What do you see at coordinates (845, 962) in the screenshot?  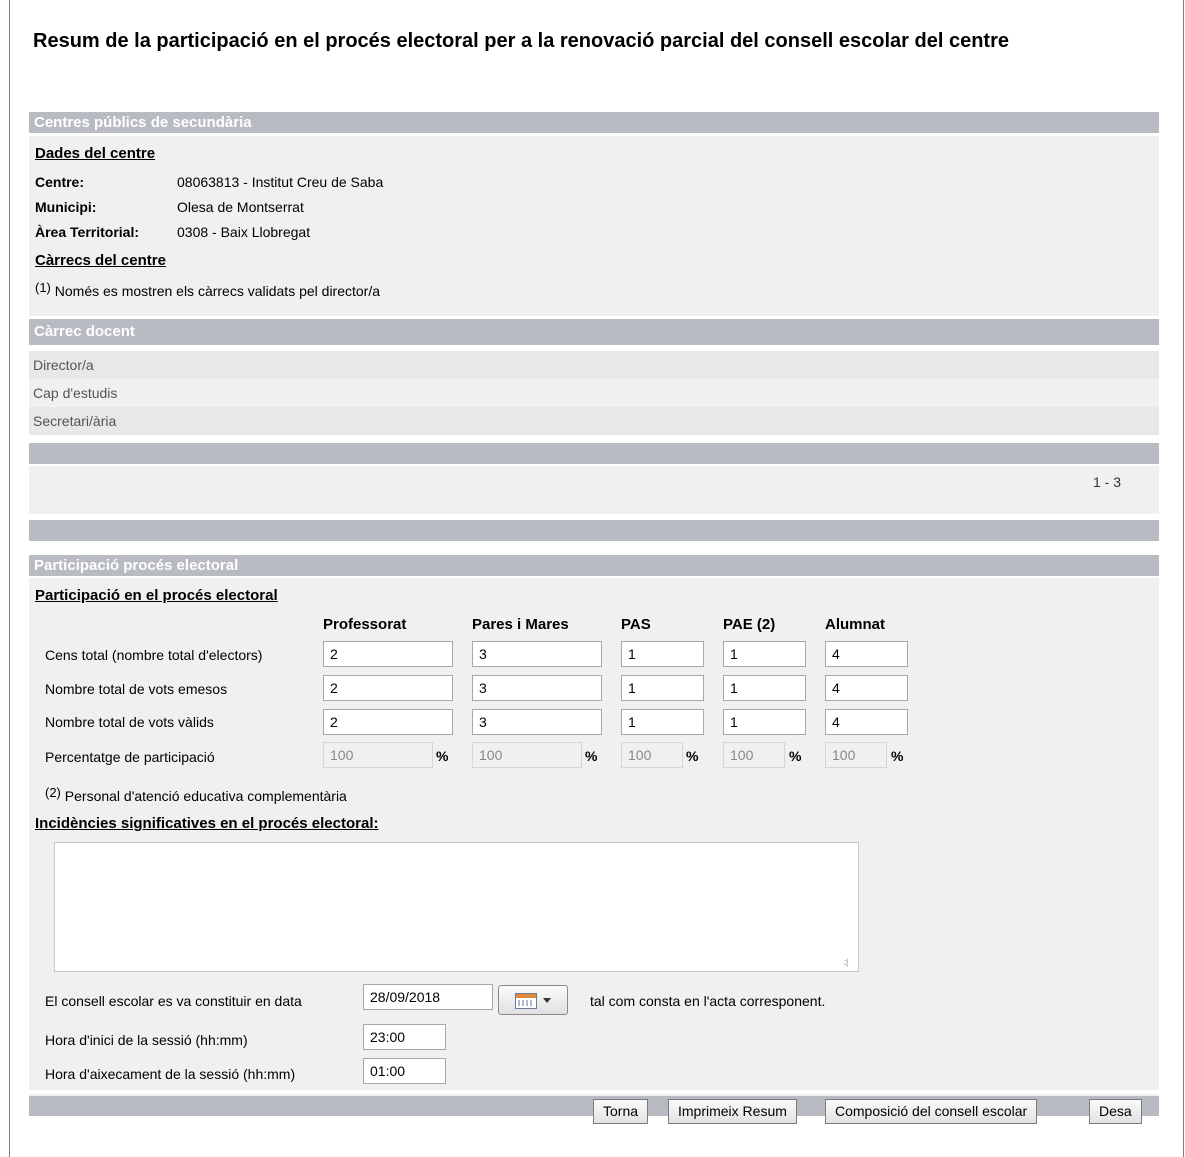 I see `resize-grip-icon: .:|` at bounding box center [845, 962].